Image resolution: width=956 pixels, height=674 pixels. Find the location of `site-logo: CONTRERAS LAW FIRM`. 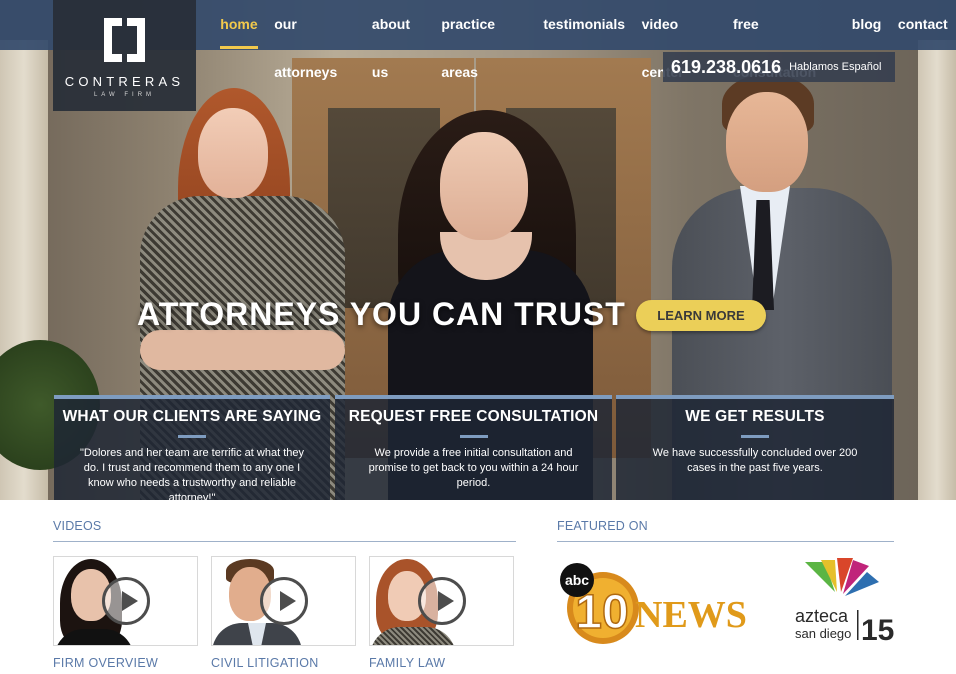

site-logo: CONTRERAS LAW FIRM is located at coordinates (124, 55).